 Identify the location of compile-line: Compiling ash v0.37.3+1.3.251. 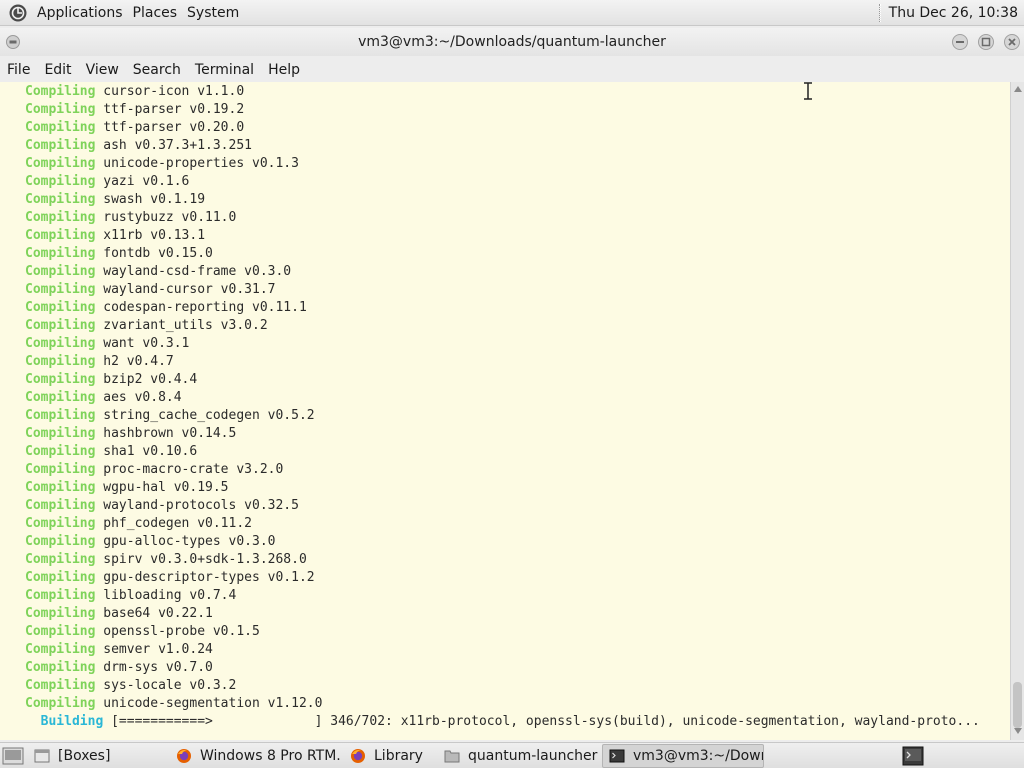
(502, 146).